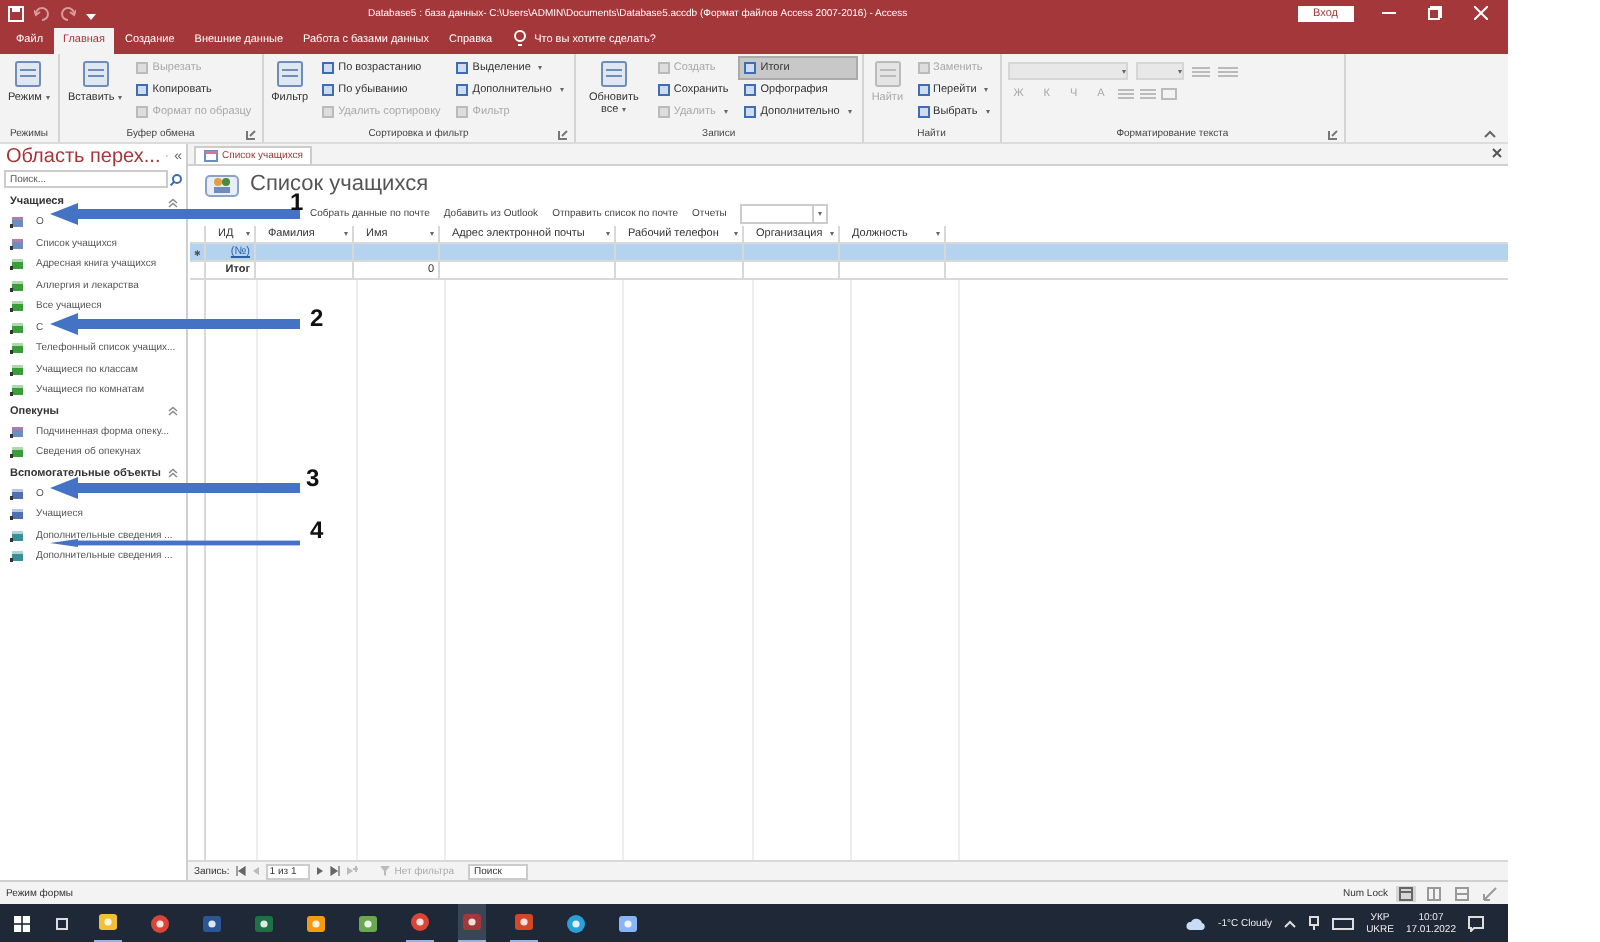 The image size is (1600, 942). What do you see at coordinates (222, 184) in the screenshot?
I see `people-icon` at bounding box center [222, 184].